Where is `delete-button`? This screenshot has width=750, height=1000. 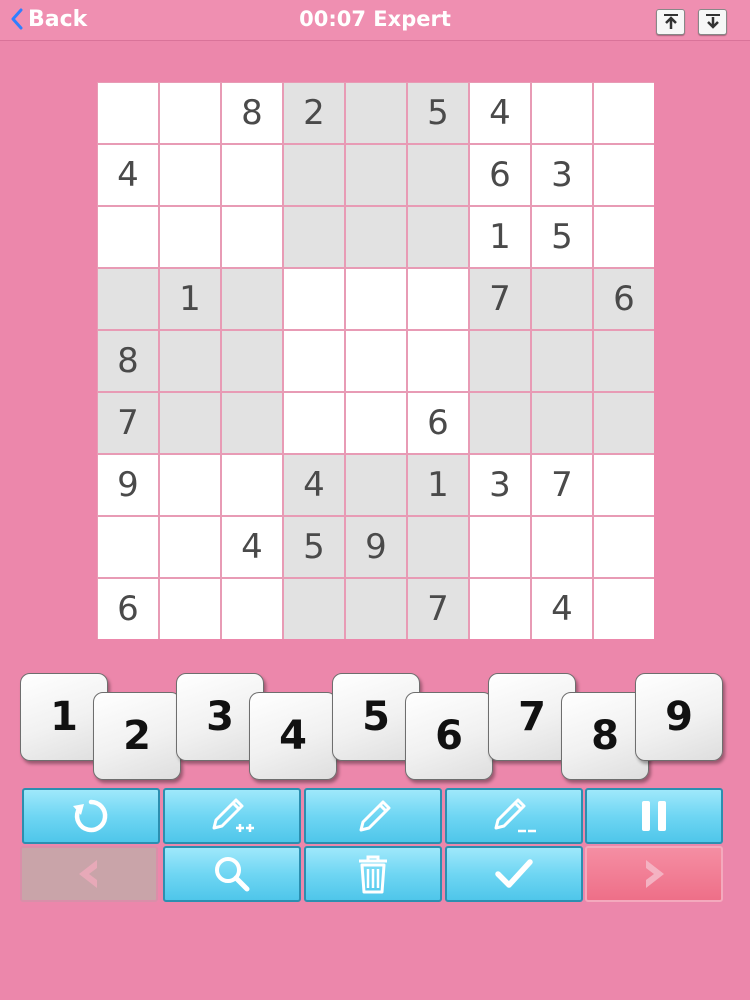
delete-button is located at coordinates (373, 874).